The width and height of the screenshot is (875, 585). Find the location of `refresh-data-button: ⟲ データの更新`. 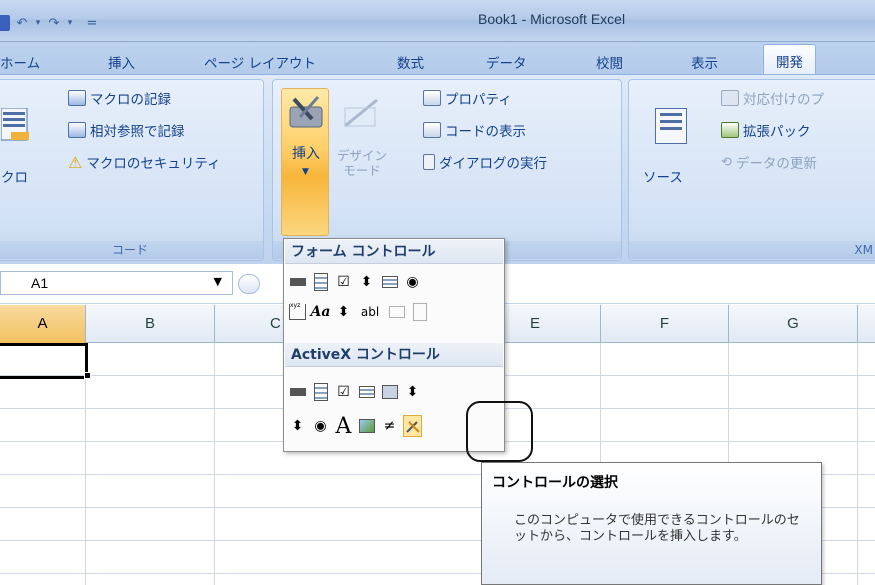

refresh-data-button: ⟲ データの更新 is located at coordinates (769, 162).